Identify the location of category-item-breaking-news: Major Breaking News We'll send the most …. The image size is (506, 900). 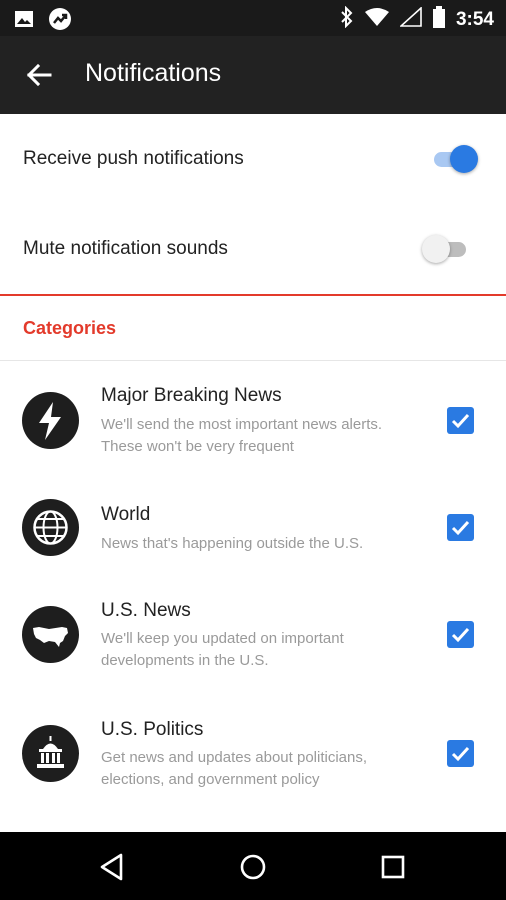
(253, 420).